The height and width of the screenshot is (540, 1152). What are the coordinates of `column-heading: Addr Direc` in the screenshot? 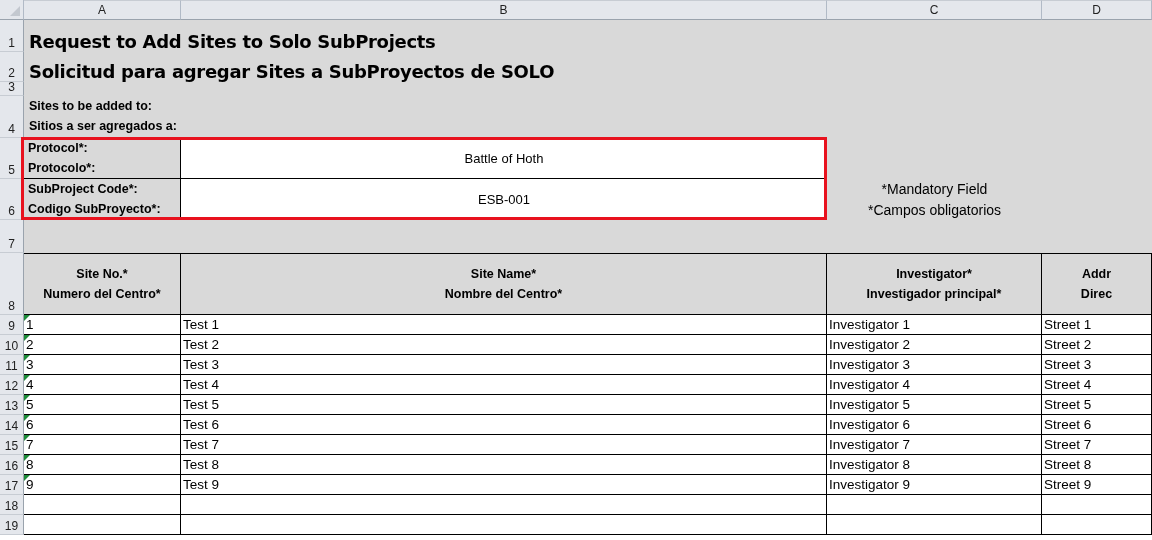 It's located at (1097, 284).